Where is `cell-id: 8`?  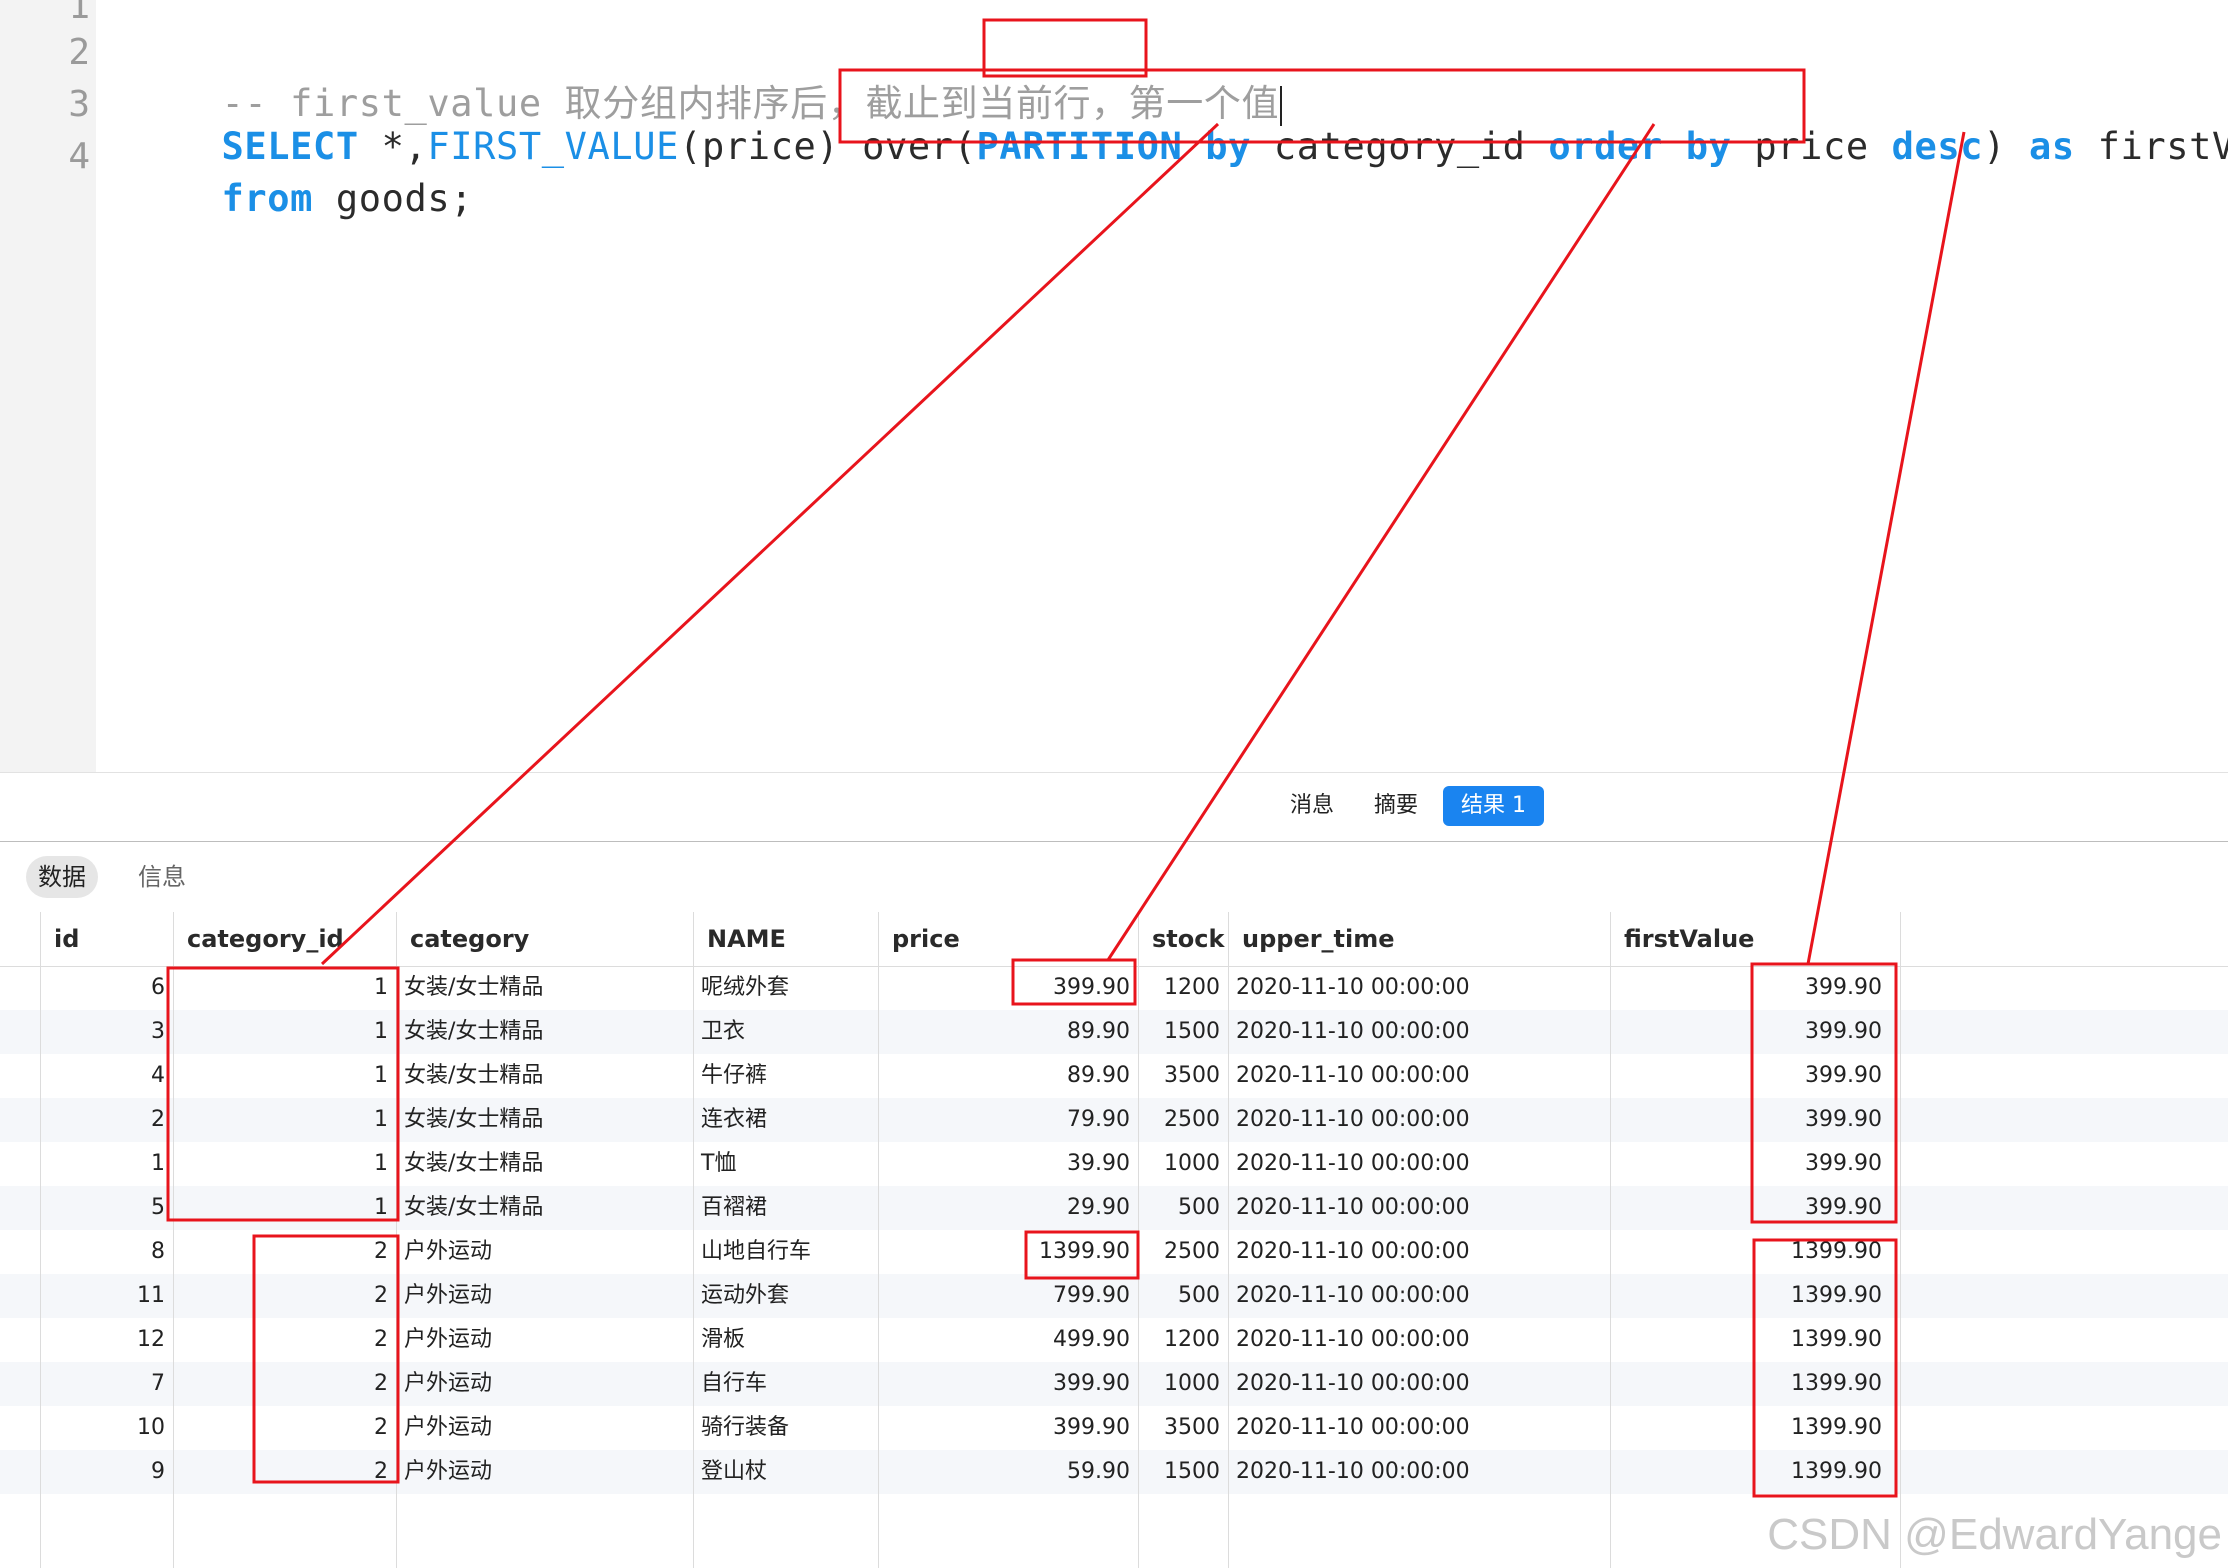 cell-id: 8 is located at coordinates (106, 1252).